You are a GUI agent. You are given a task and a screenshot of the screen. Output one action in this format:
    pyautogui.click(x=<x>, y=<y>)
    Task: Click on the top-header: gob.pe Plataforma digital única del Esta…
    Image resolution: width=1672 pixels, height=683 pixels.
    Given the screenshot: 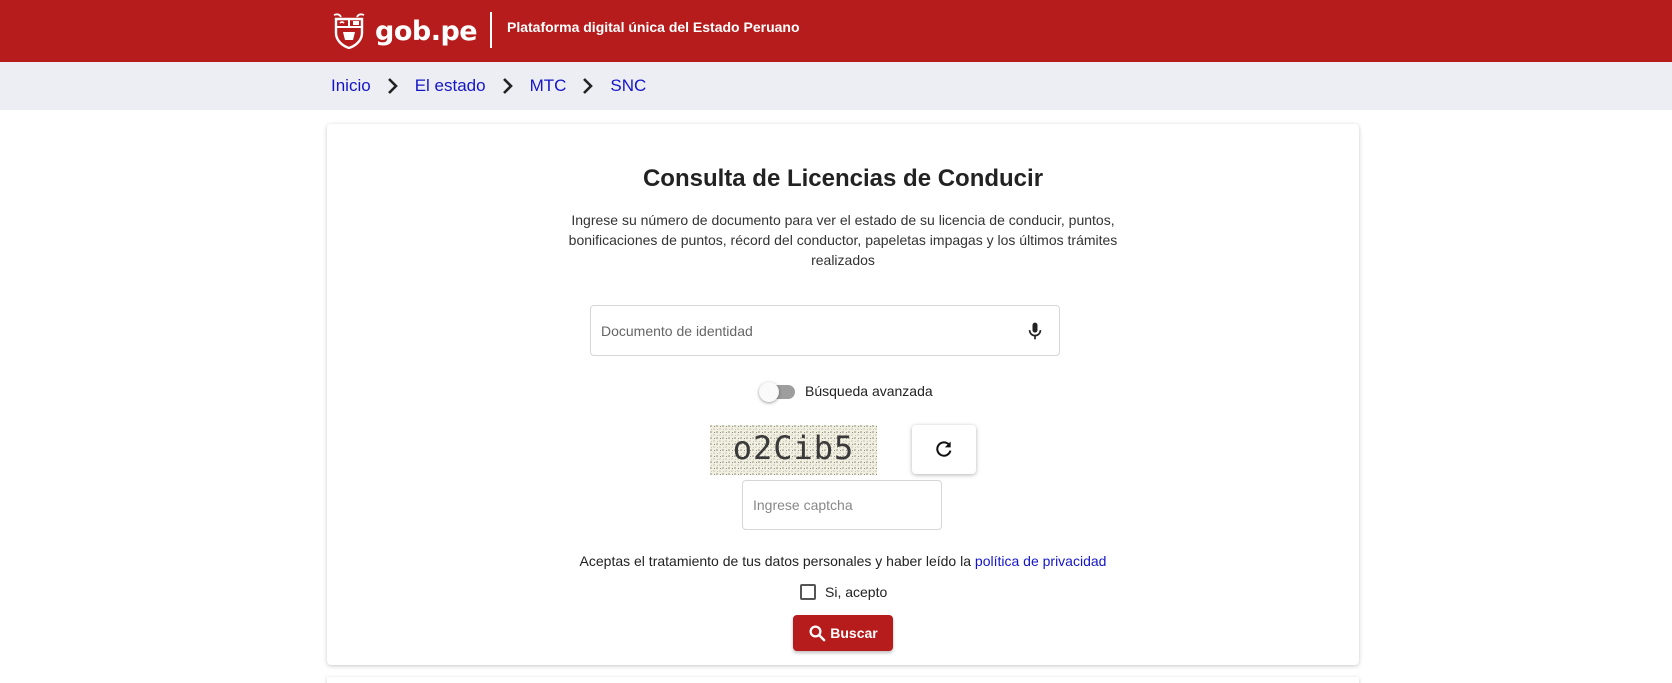 What is the action you would take?
    pyautogui.click(x=836, y=31)
    